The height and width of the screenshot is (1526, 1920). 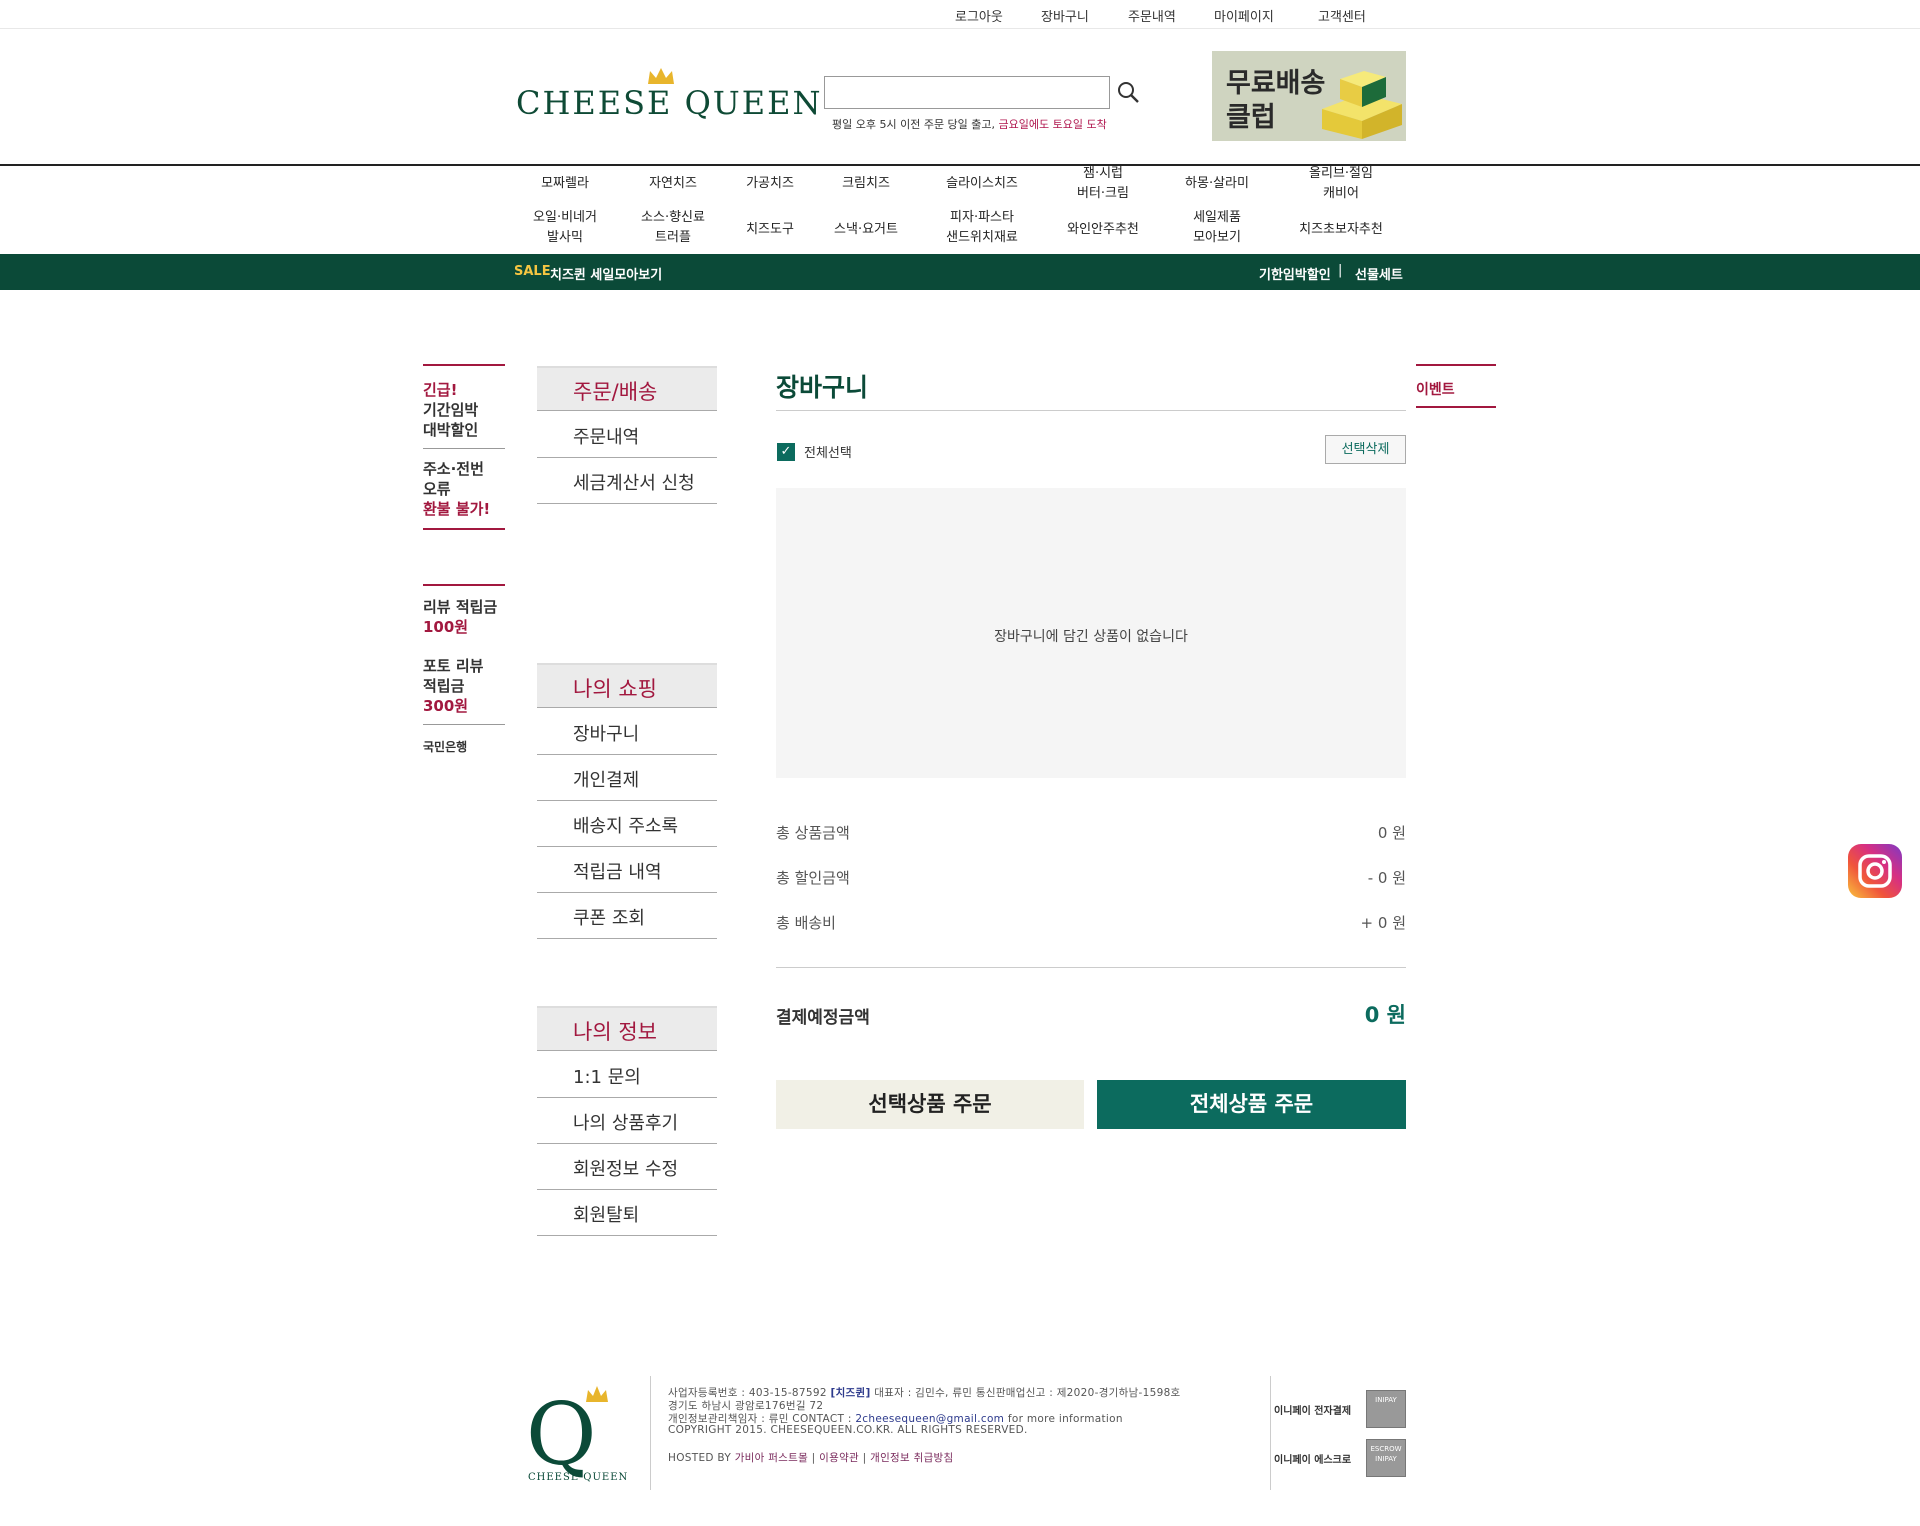 I want to click on menu-item-label: 쿠폰 조회, so click(x=609, y=918).